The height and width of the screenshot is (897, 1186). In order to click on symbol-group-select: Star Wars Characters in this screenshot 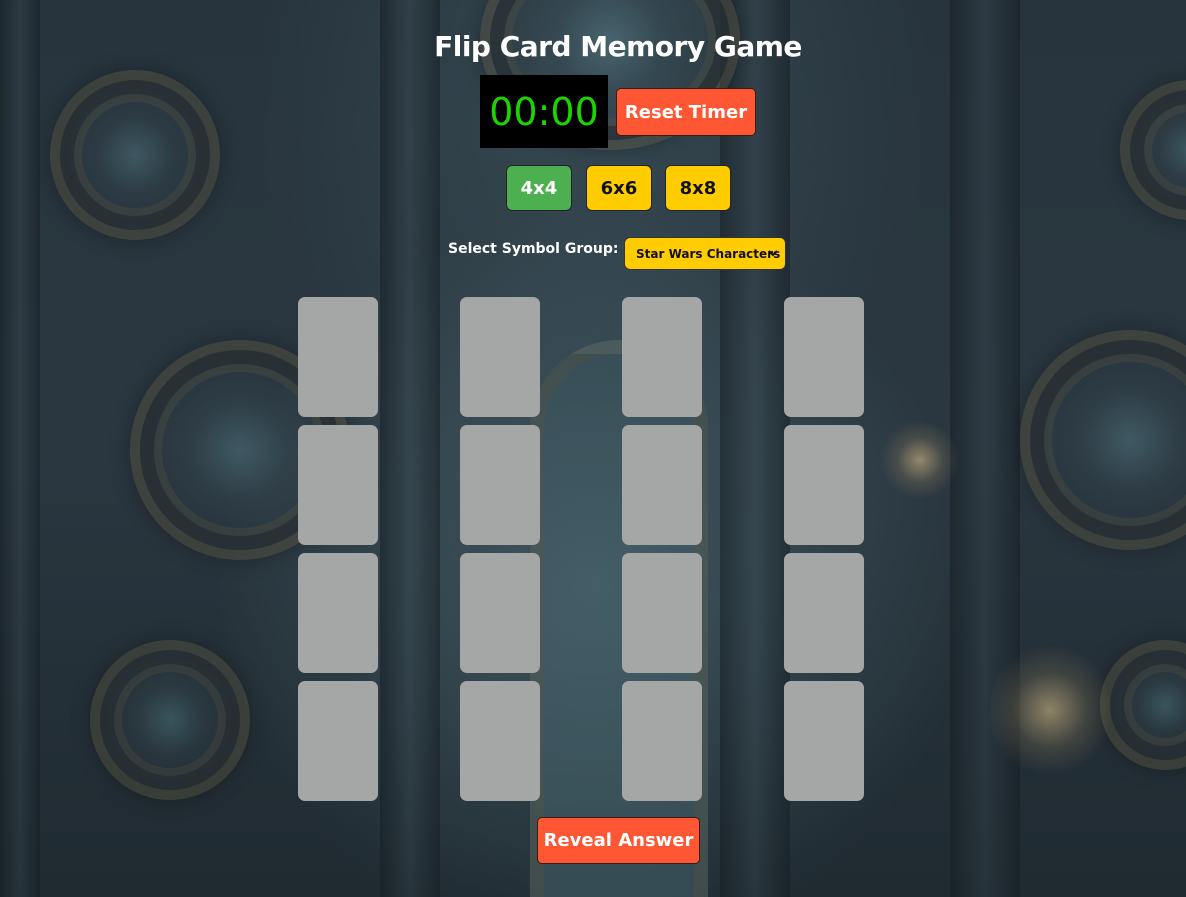, I will do `click(705, 253)`.